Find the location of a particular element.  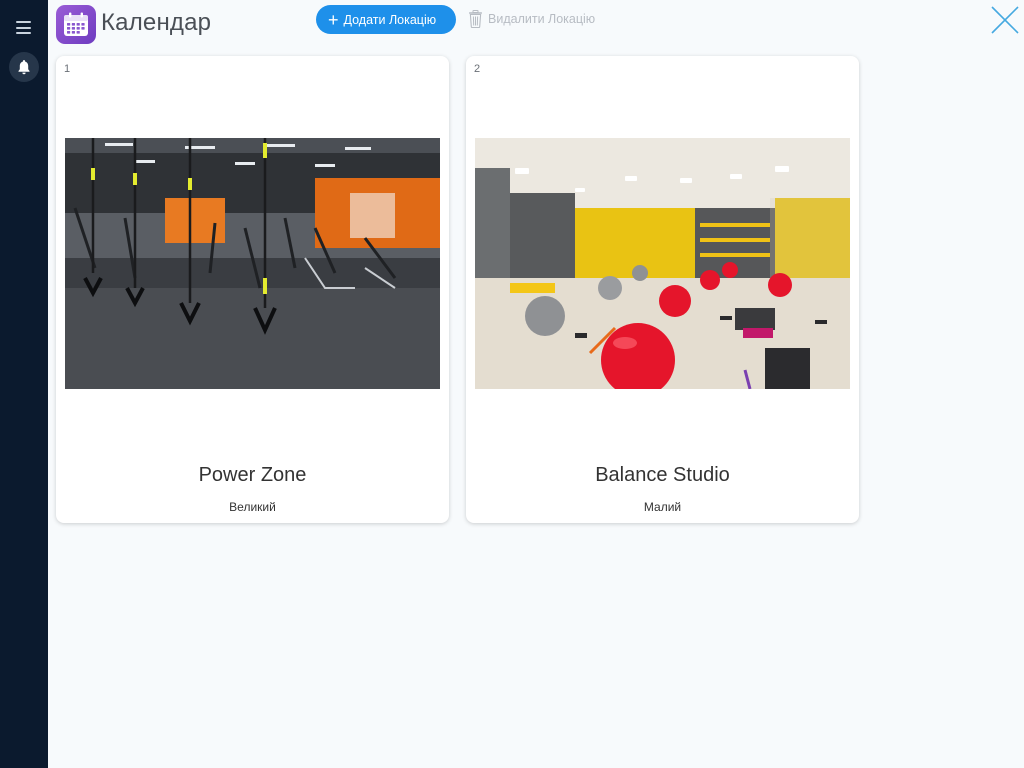

delete-location-button: Видалити Локацію is located at coordinates (531, 19).